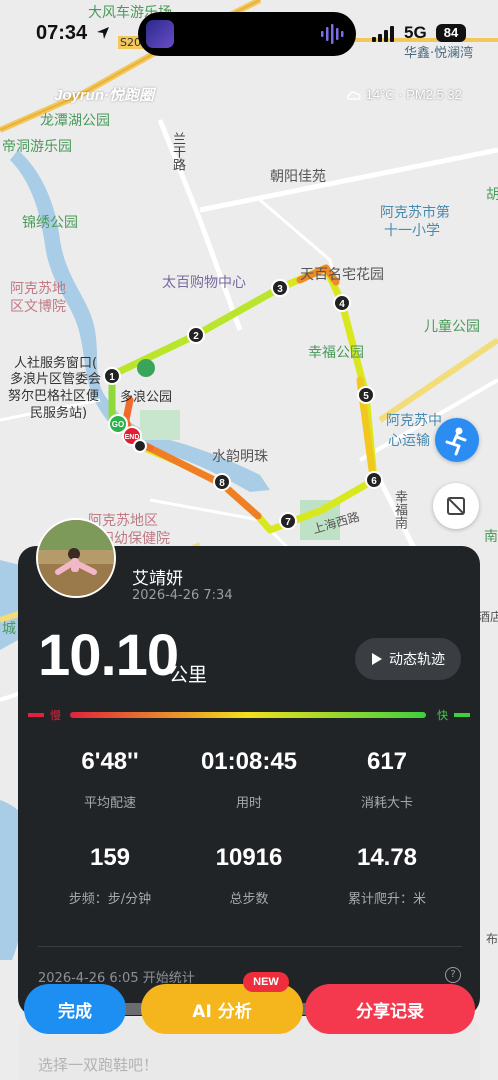  I want to click on divider, so click(250, 946).